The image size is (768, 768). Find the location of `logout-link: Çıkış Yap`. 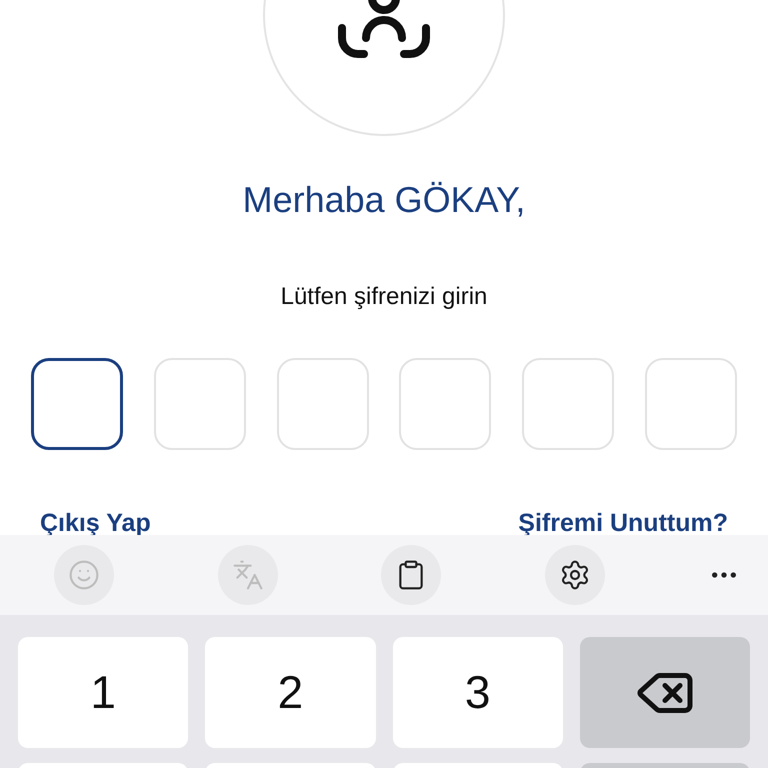

logout-link: Çıkış Yap is located at coordinates (95, 523).